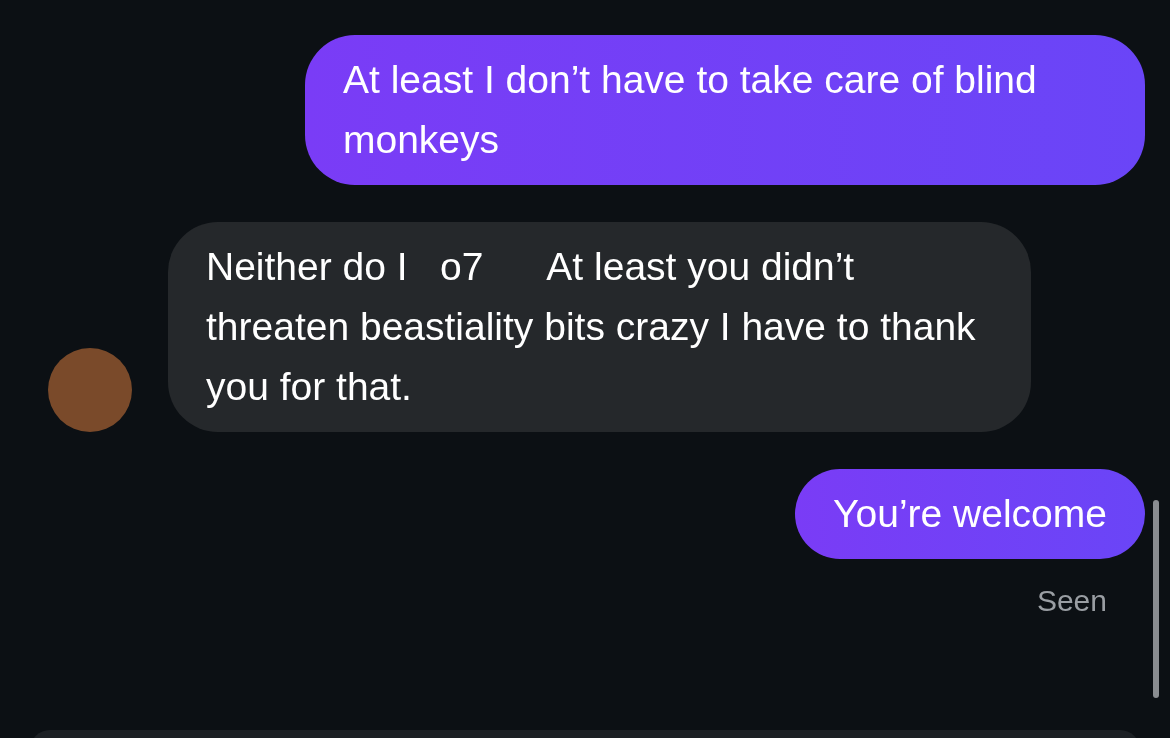 This screenshot has height=738, width=1170. I want to click on scrollbar, so click(1156, 599).